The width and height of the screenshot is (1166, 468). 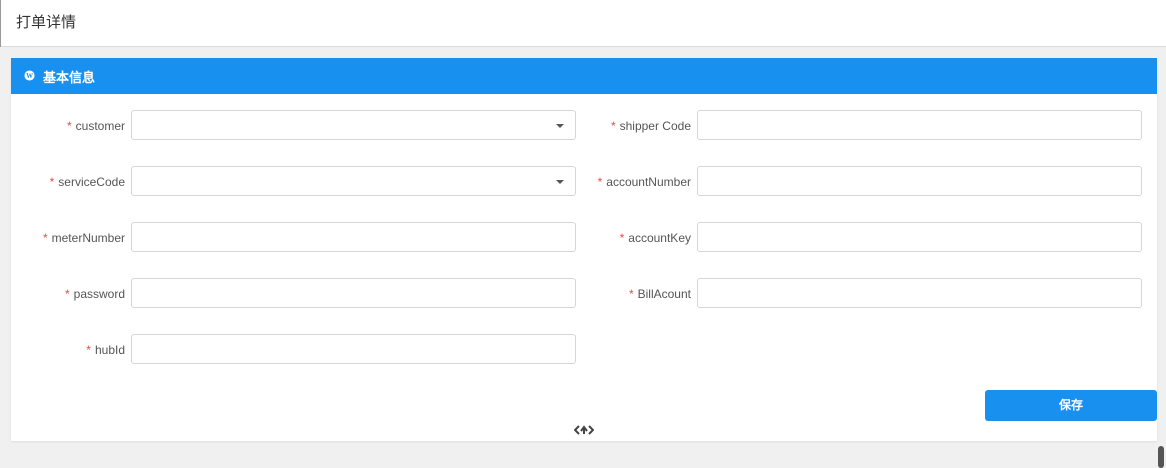 I want to click on accountkey-input, so click(x=919, y=237).